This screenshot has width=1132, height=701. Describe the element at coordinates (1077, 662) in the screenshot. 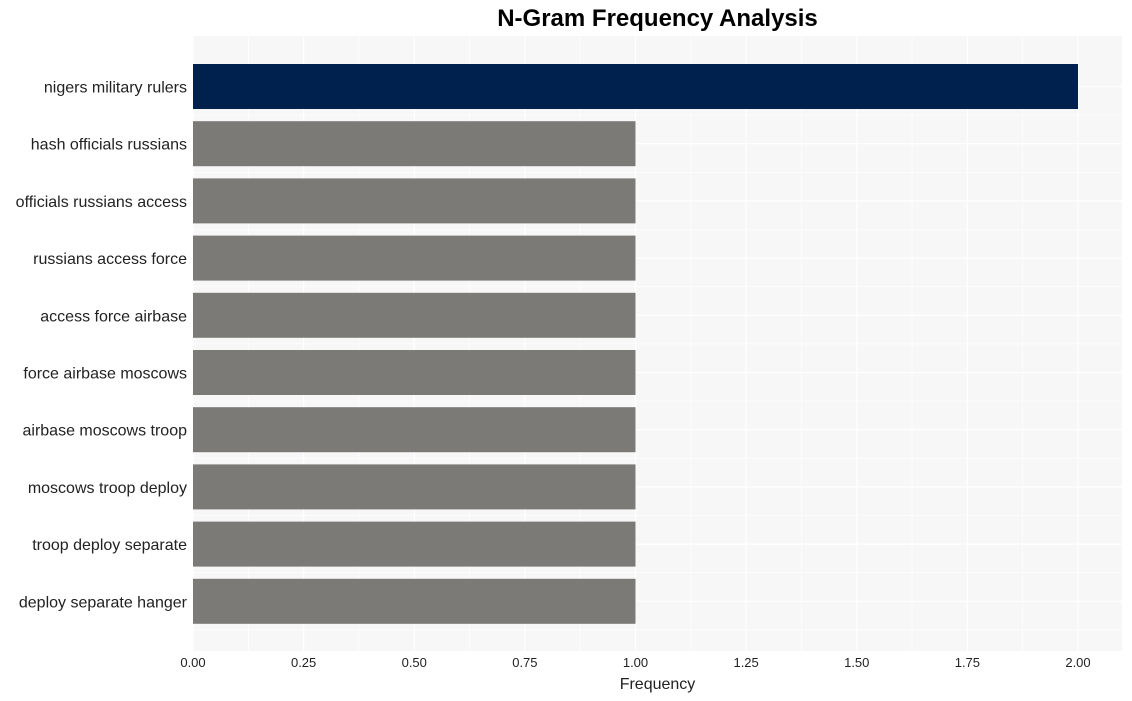

I see `x-tick-label: 2.00` at that location.